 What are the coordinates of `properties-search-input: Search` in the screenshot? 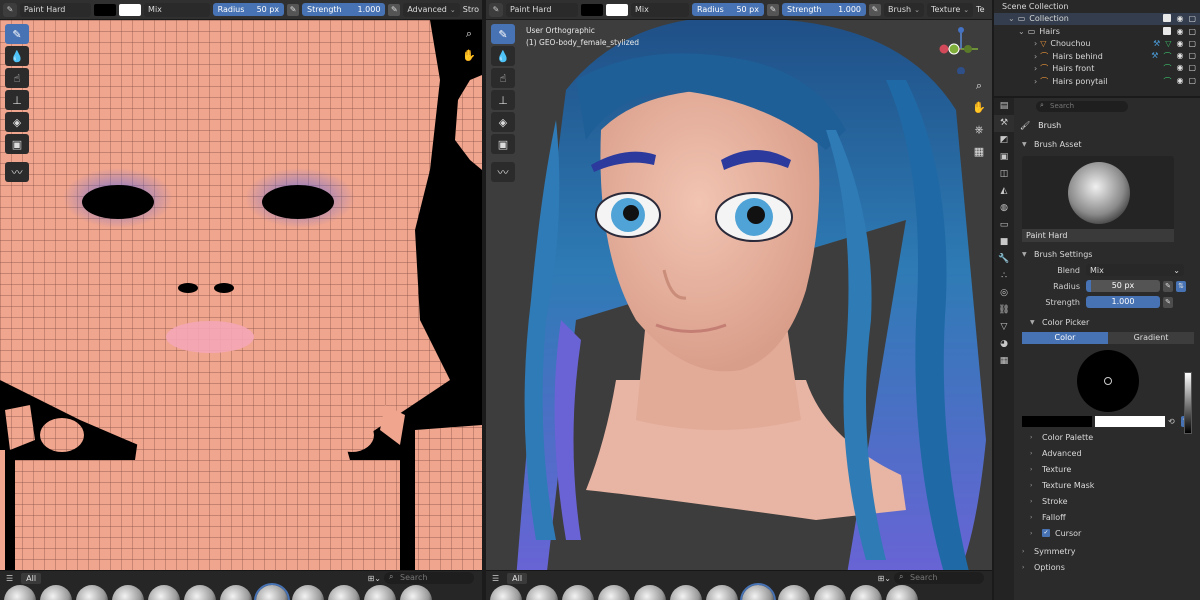 It's located at (1082, 106).